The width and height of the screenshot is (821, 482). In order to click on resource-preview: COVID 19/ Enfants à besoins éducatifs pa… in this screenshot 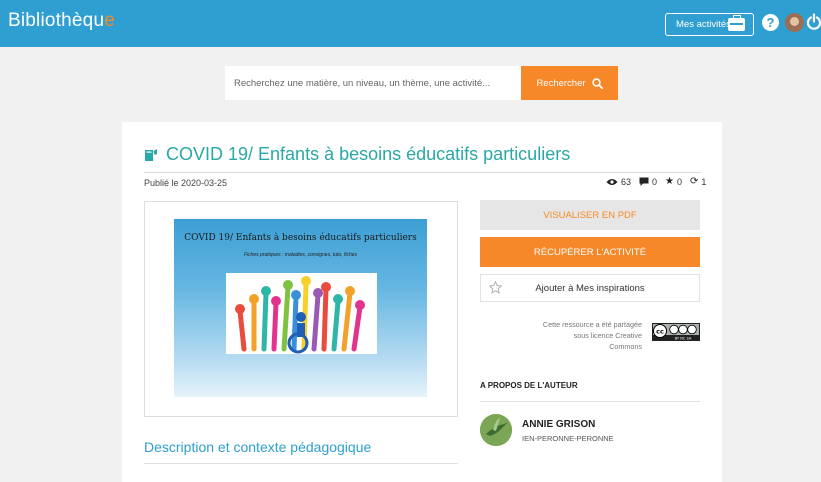, I will do `click(300, 308)`.